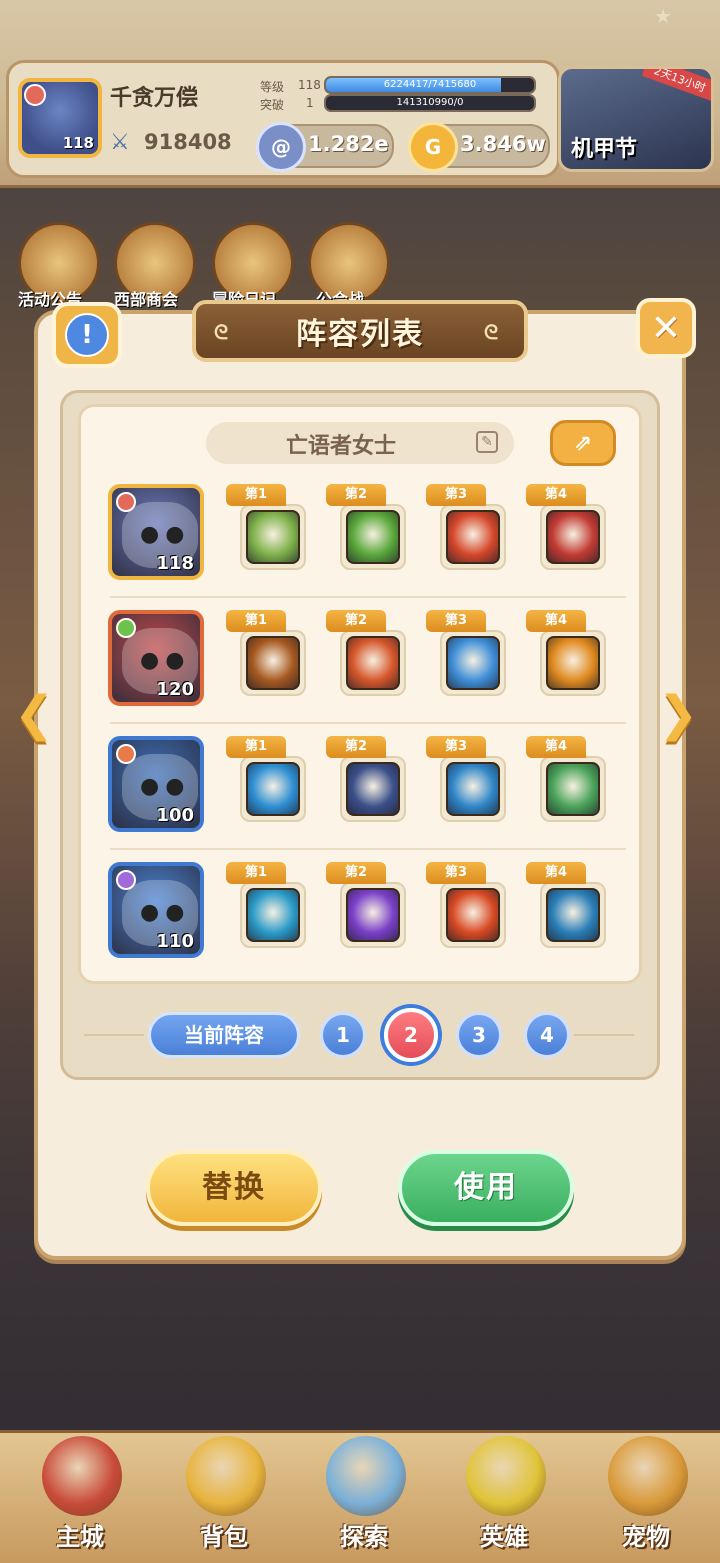 The width and height of the screenshot is (720, 1563). I want to click on page-button-2: 2, so click(411, 1035).